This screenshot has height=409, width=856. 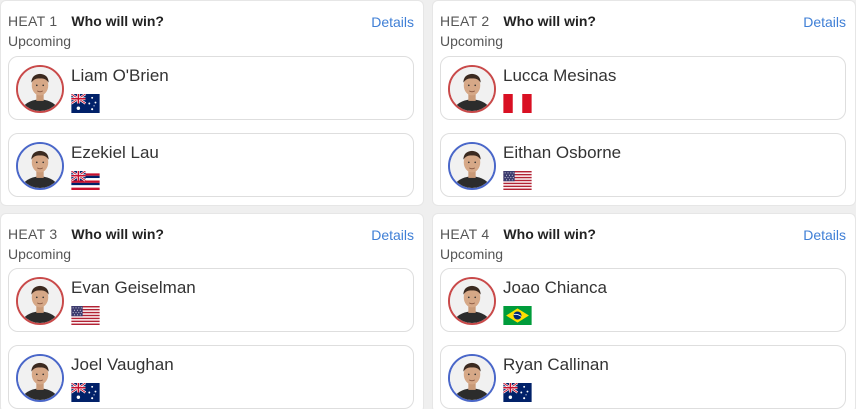 I want to click on heat-label: HEAT 3, so click(x=33, y=234).